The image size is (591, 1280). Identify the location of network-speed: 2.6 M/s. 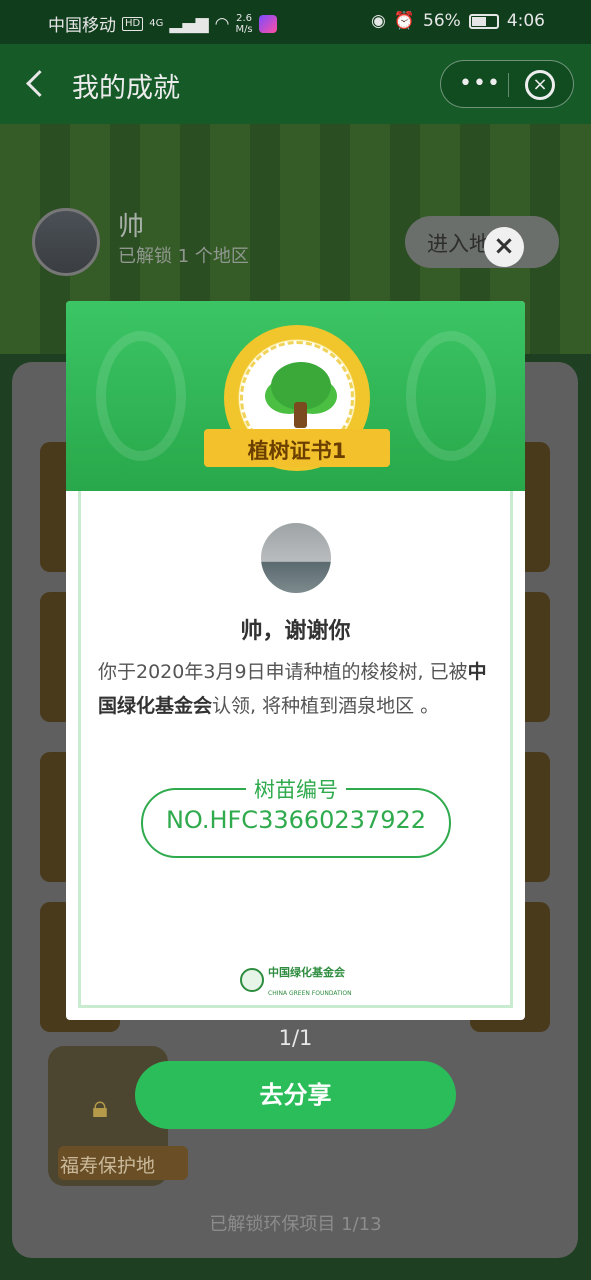
(243, 24).